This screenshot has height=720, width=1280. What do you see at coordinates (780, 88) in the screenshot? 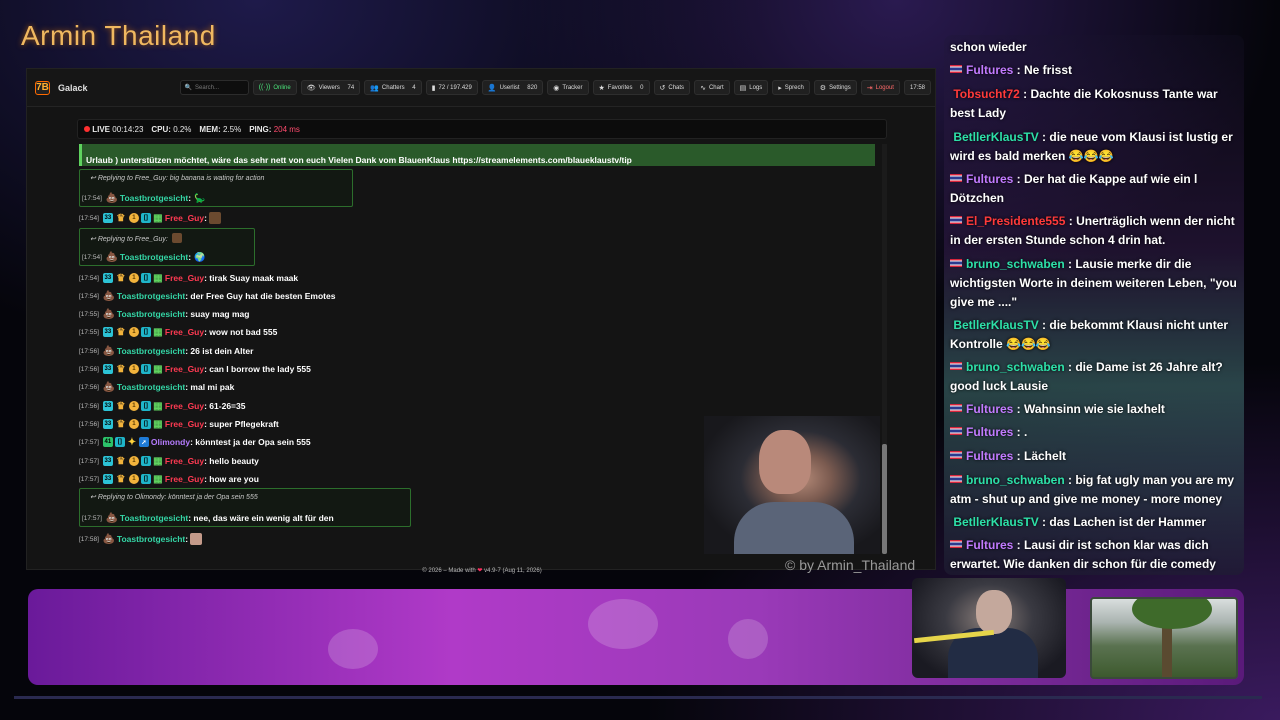
I see `speech-icon: ▸` at bounding box center [780, 88].